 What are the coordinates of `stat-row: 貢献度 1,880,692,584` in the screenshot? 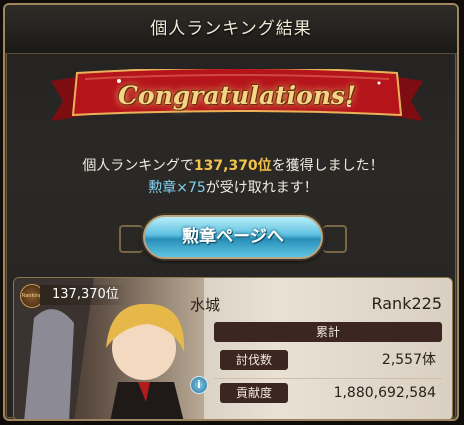 It's located at (328, 392).